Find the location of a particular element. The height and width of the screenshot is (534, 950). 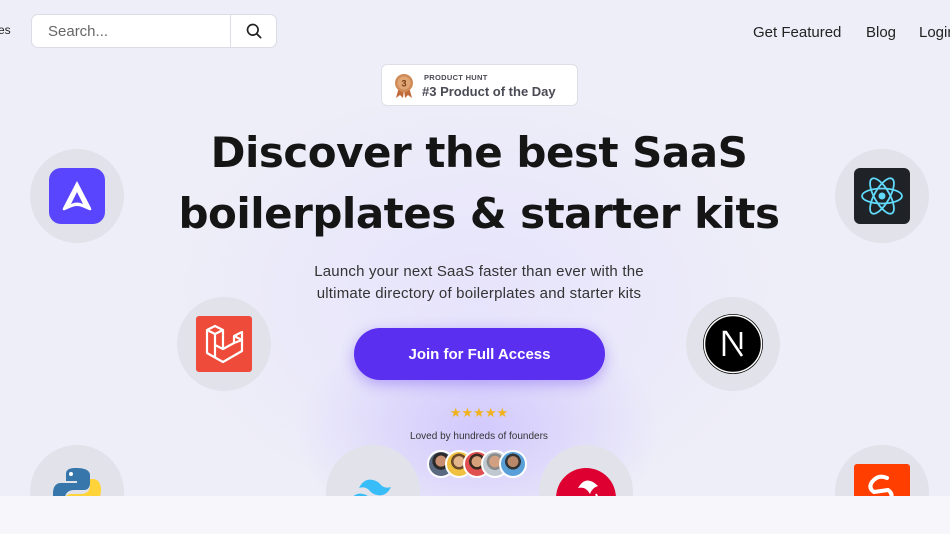

angular-logo-icon is located at coordinates (586, 482).